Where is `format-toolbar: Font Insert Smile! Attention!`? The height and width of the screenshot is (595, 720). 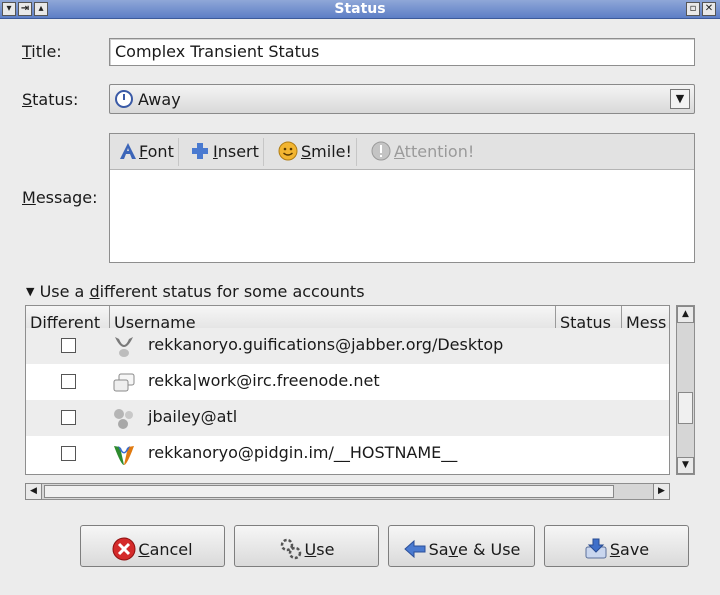 format-toolbar: Font Insert Smile! Attention! is located at coordinates (402, 152).